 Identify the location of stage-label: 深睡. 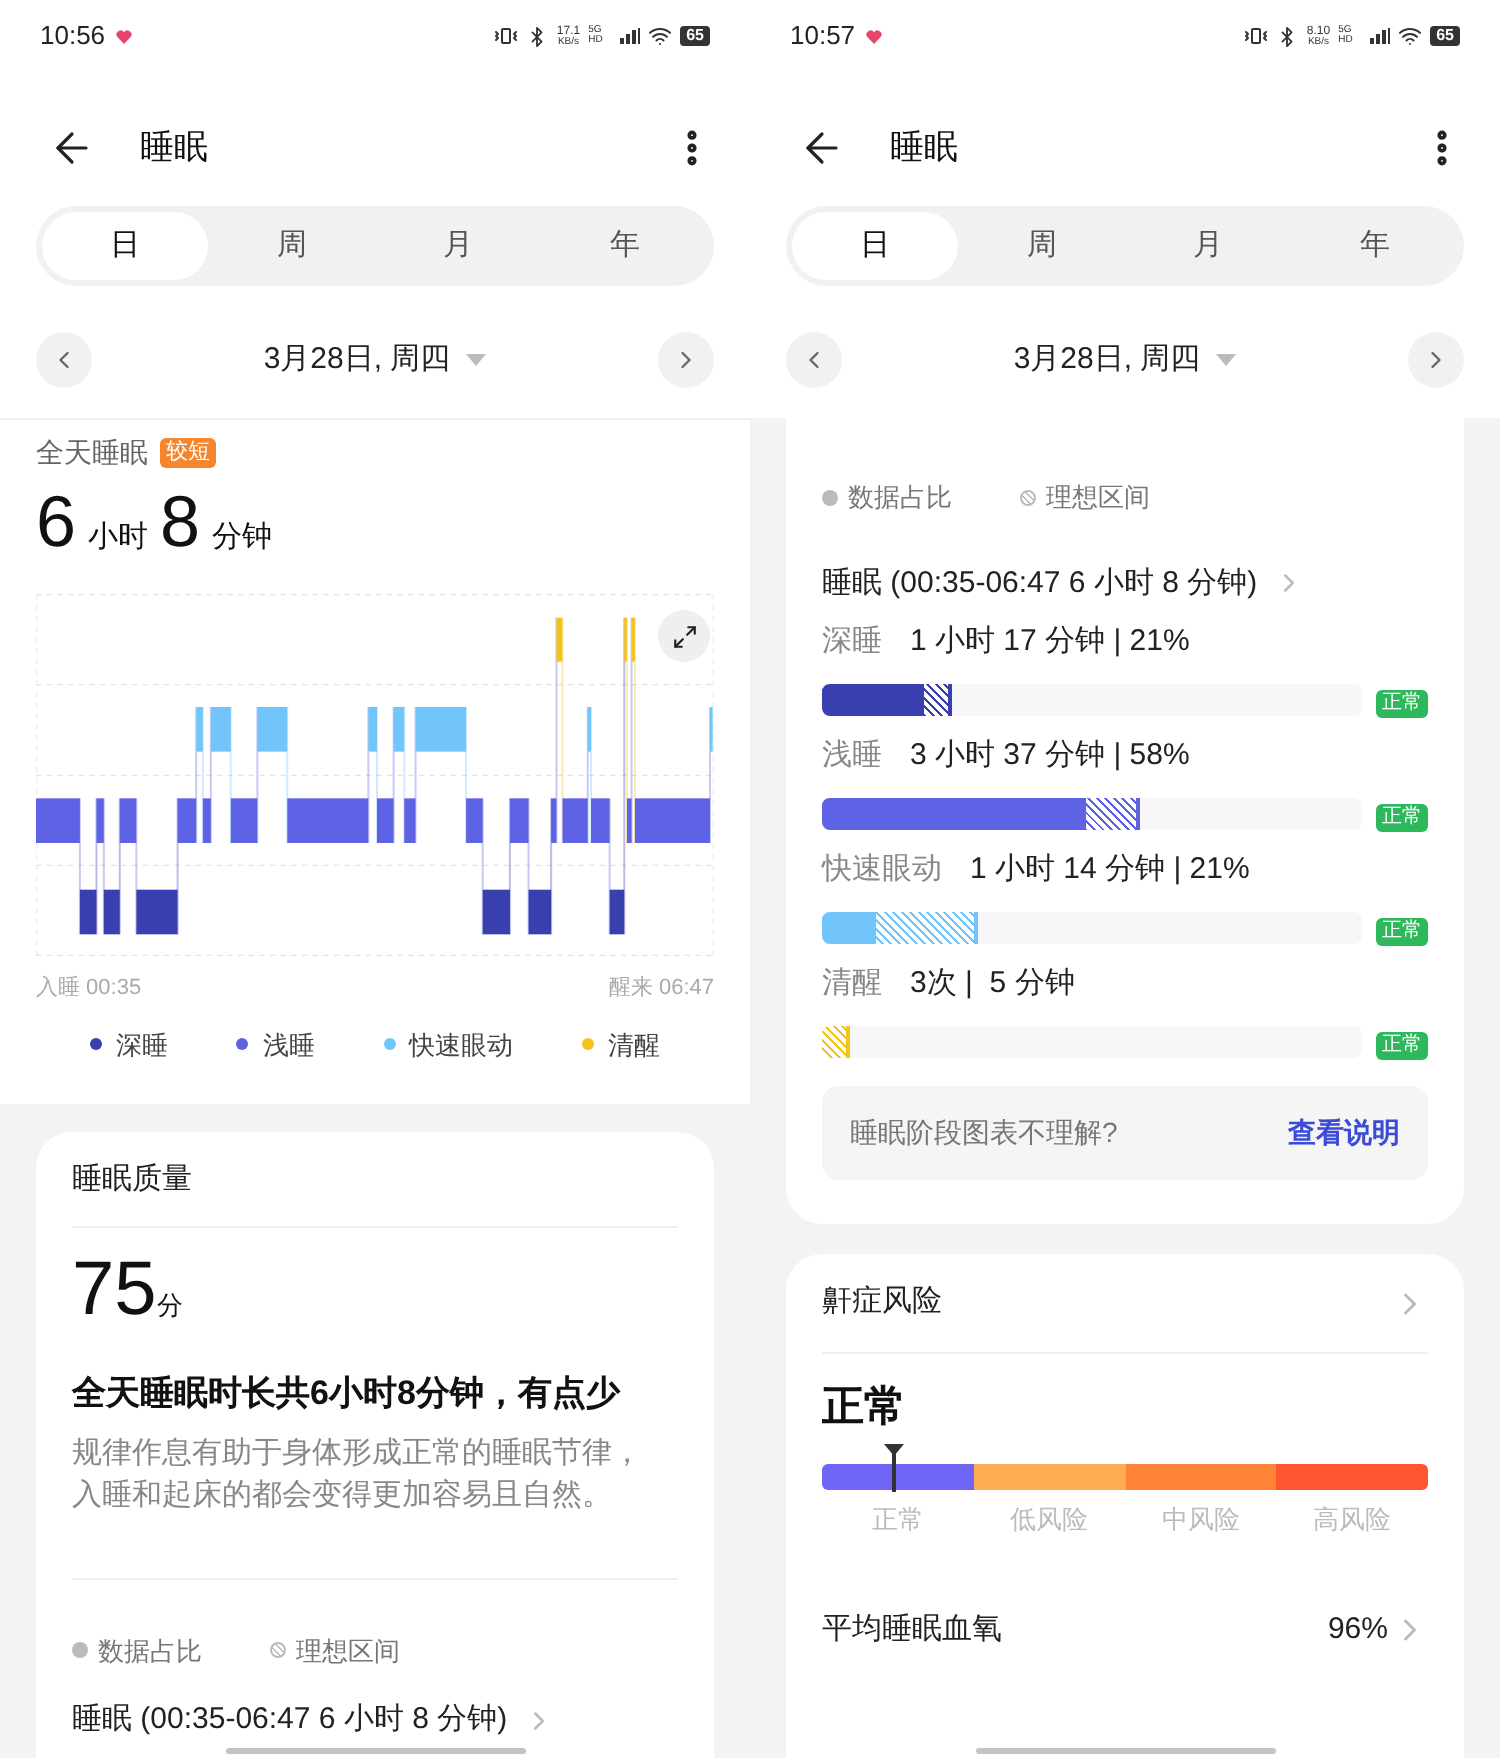
(852, 641).